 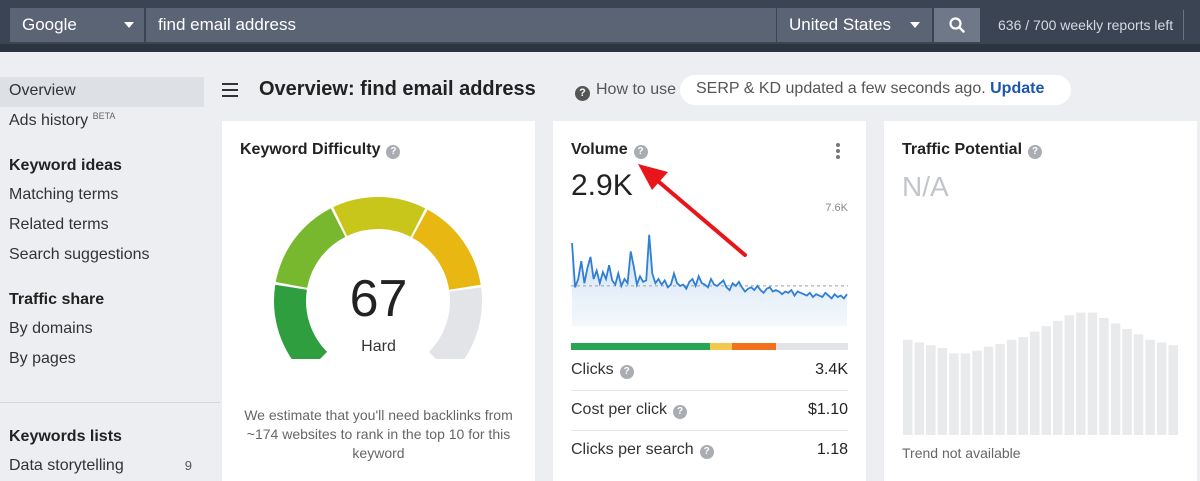 What do you see at coordinates (962, 149) in the screenshot?
I see `card-title-label: Traffic Potential` at bounding box center [962, 149].